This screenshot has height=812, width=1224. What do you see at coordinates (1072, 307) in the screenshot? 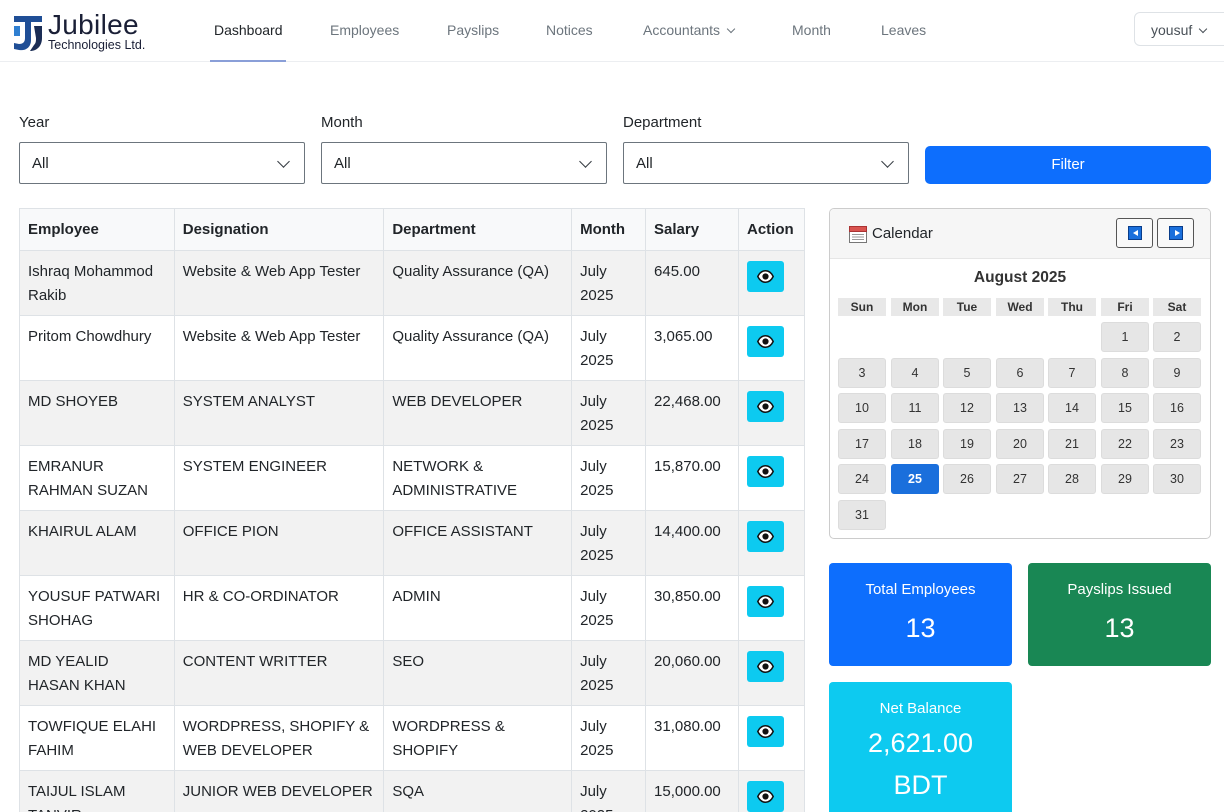
I see `weekday-thu: Thu` at bounding box center [1072, 307].